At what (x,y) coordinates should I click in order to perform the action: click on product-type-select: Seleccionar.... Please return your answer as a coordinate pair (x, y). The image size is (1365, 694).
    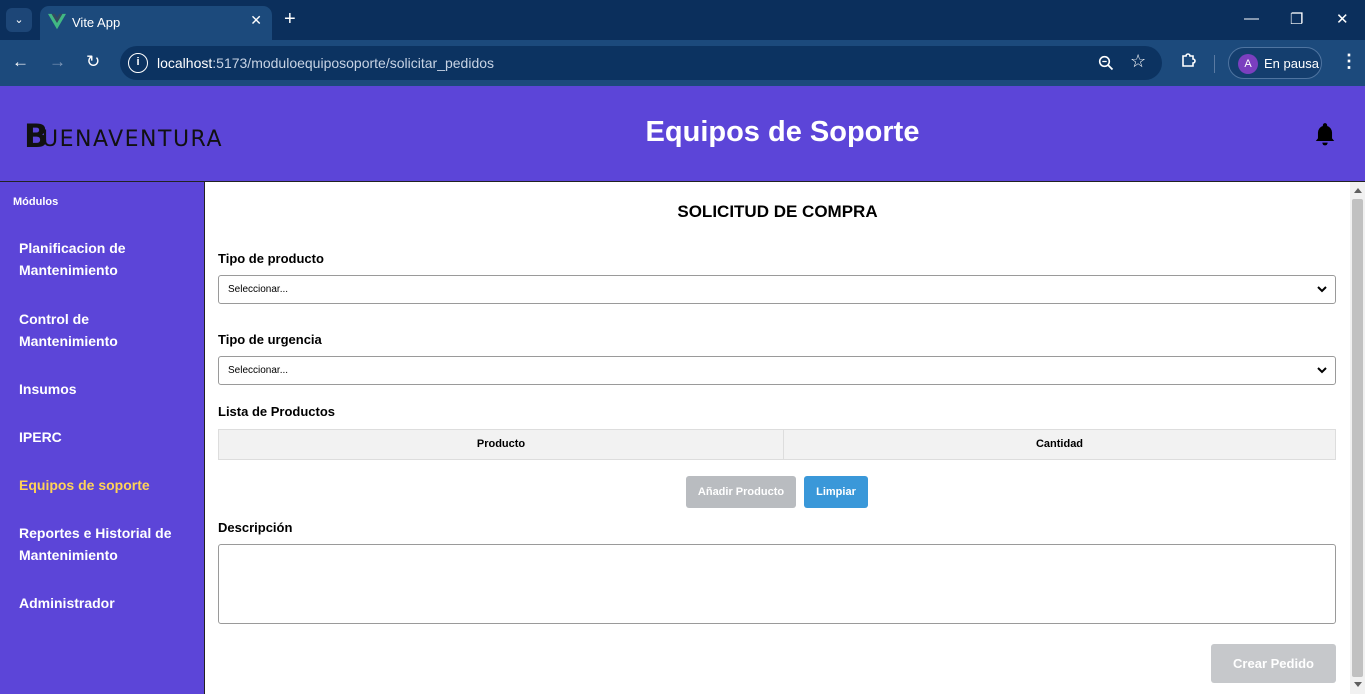
    Looking at the image, I should click on (777, 289).